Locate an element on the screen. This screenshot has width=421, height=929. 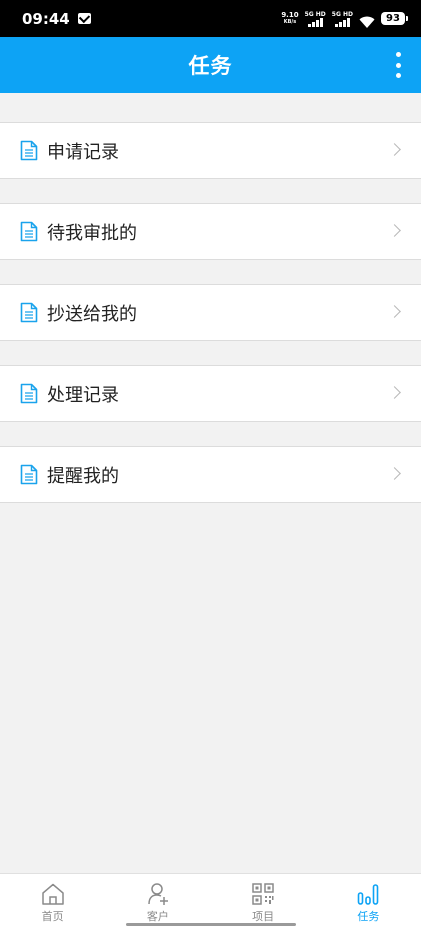
battery-icon: 93 is located at coordinates (394, 18).